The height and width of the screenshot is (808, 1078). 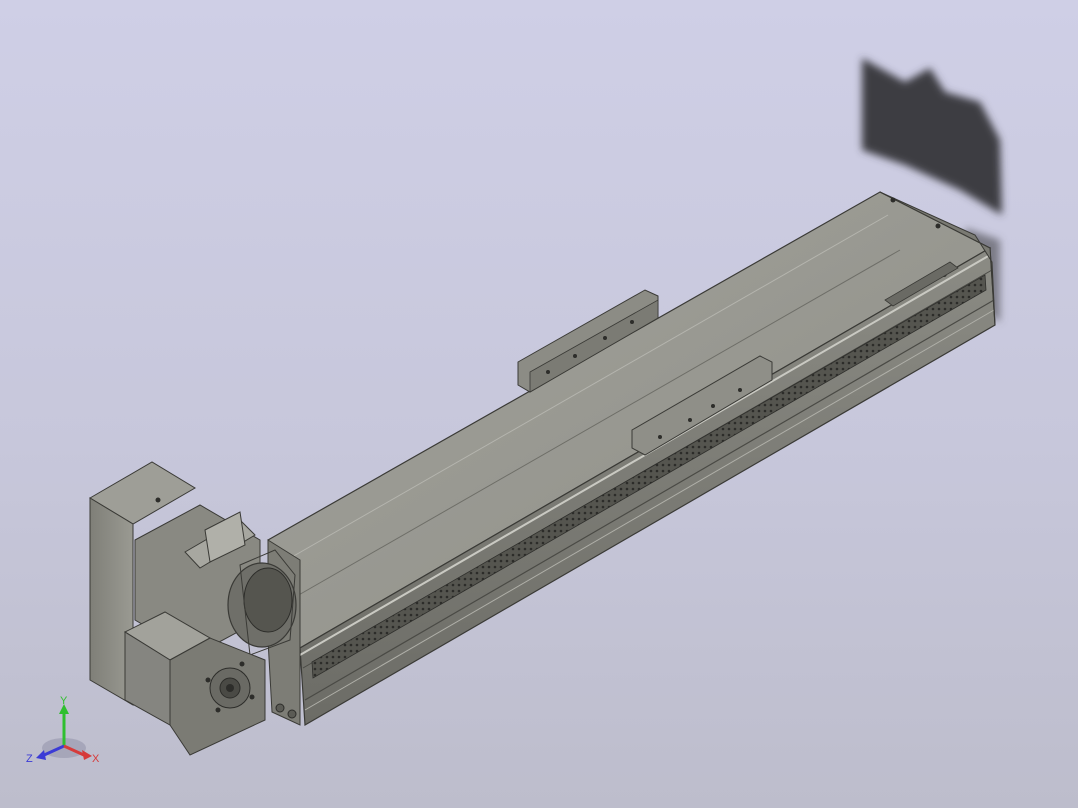 What do you see at coordinates (29, 759) in the screenshot?
I see `z-axis-label: Z` at bounding box center [29, 759].